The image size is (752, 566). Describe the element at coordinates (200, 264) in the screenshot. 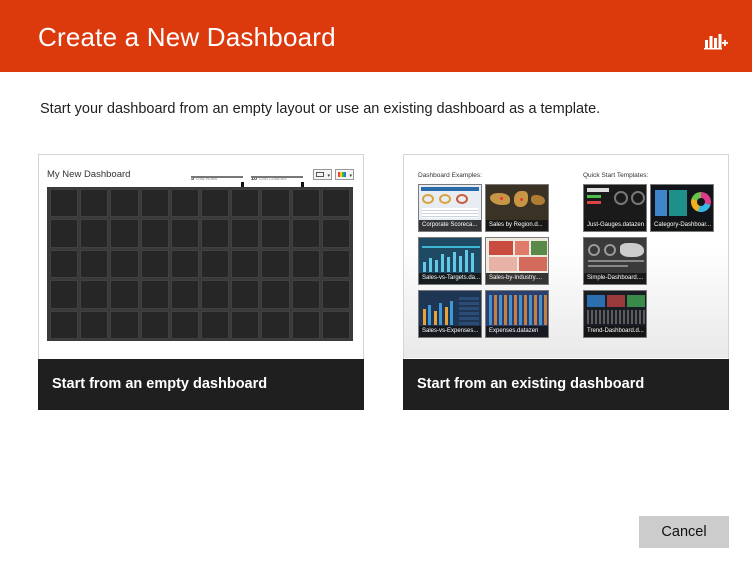

I see `empty-grid` at that location.